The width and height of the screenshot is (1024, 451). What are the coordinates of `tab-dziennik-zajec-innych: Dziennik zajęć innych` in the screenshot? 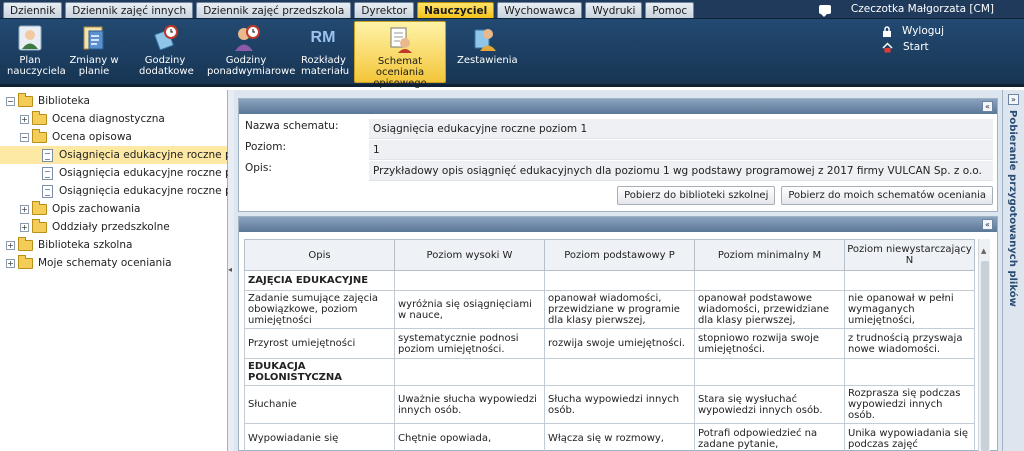 It's located at (129, 10).